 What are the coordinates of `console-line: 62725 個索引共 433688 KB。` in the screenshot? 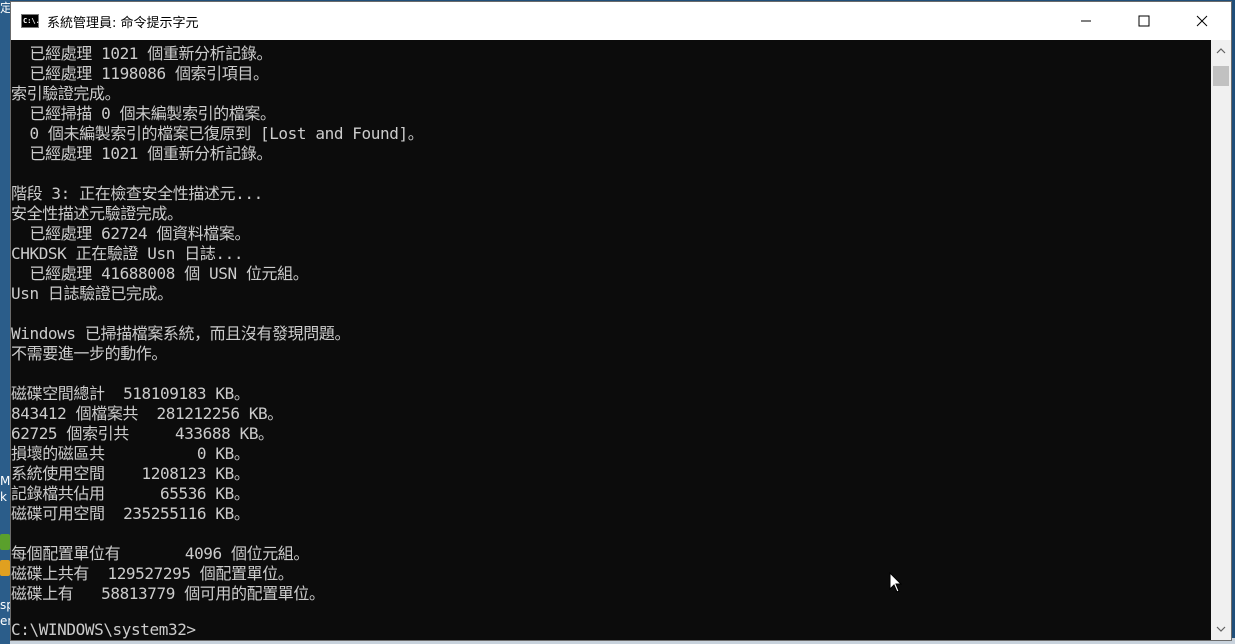 It's located at (142, 433).